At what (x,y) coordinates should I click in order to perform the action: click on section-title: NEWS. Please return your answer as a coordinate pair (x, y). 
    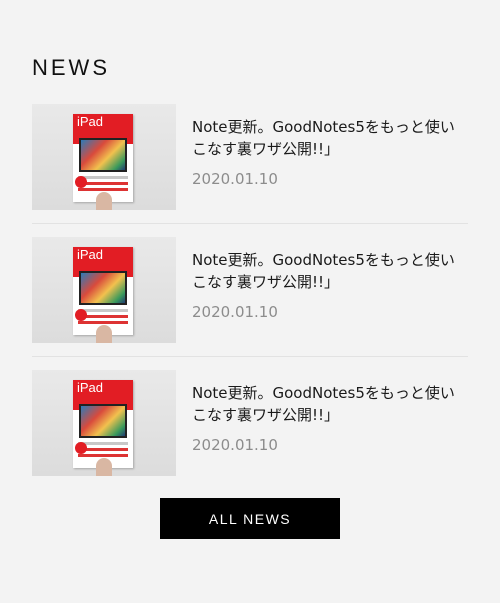
    Looking at the image, I should click on (71, 67).